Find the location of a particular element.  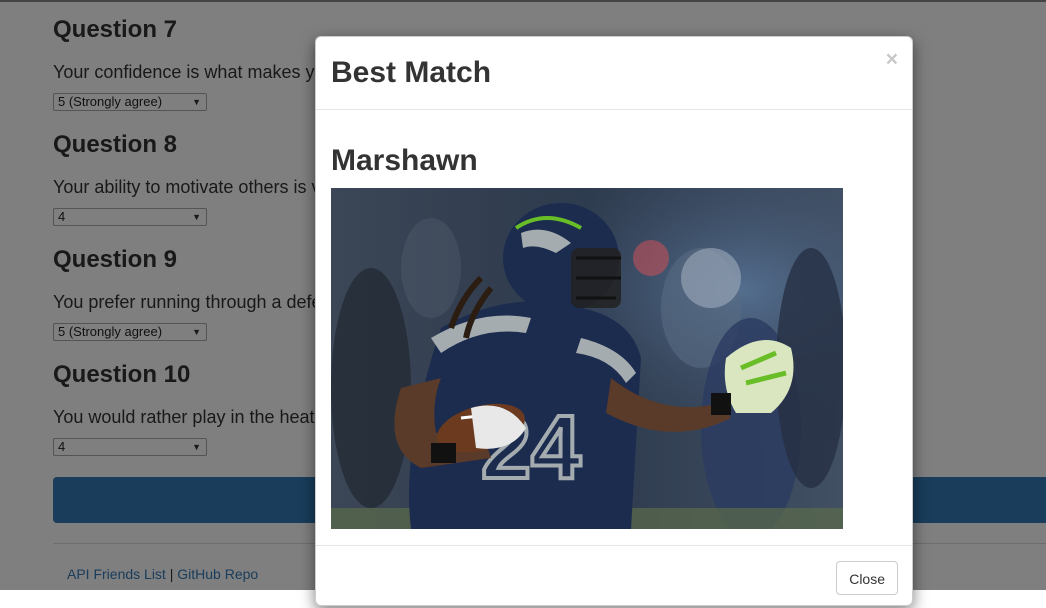

close-button: Close is located at coordinates (867, 578).